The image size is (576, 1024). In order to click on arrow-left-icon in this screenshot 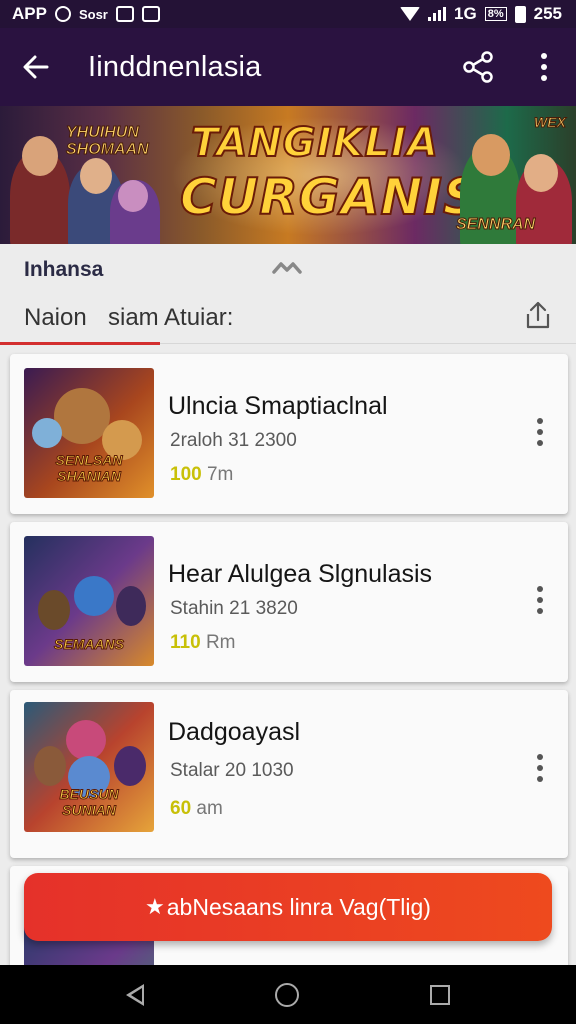, I will do `click(36, 67)`.